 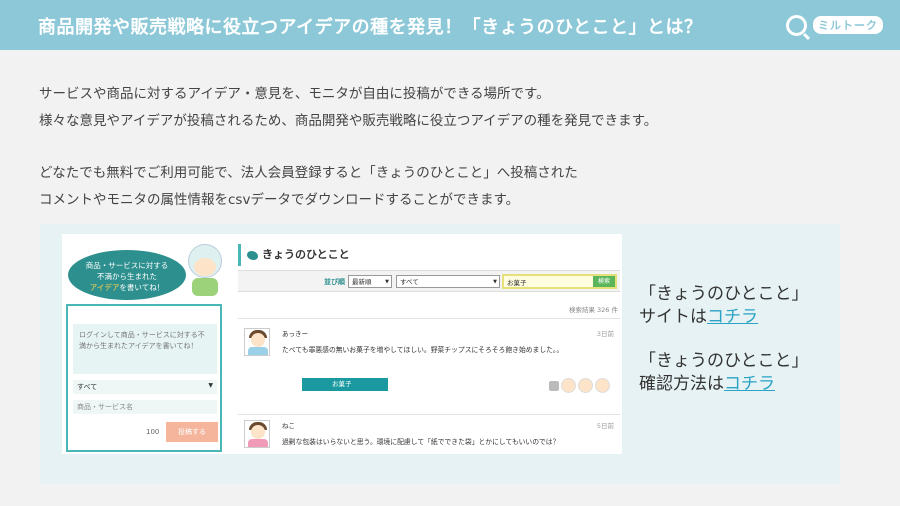 What do you see at coordinates (192, 432) in the screenshot?
I see `post-button: 投稿する` at bounding box center [192, 432].